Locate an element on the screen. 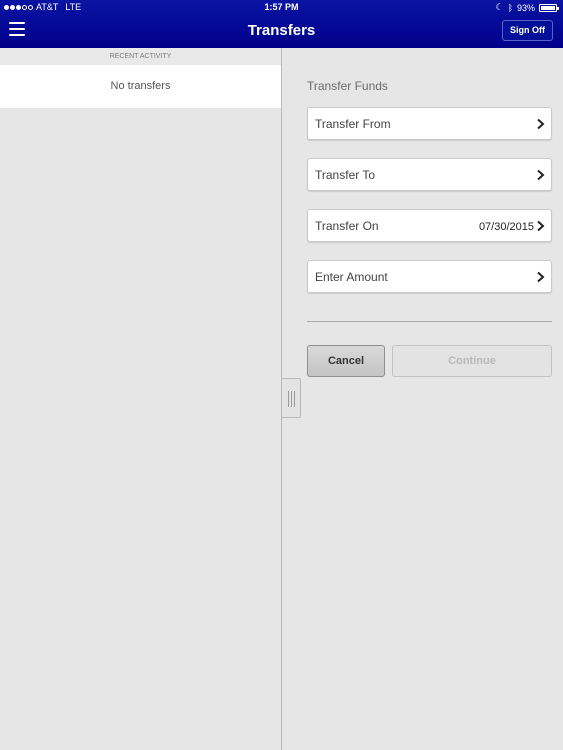  enter-amount-label: Enter Amount is located at coordinates (351, 277).